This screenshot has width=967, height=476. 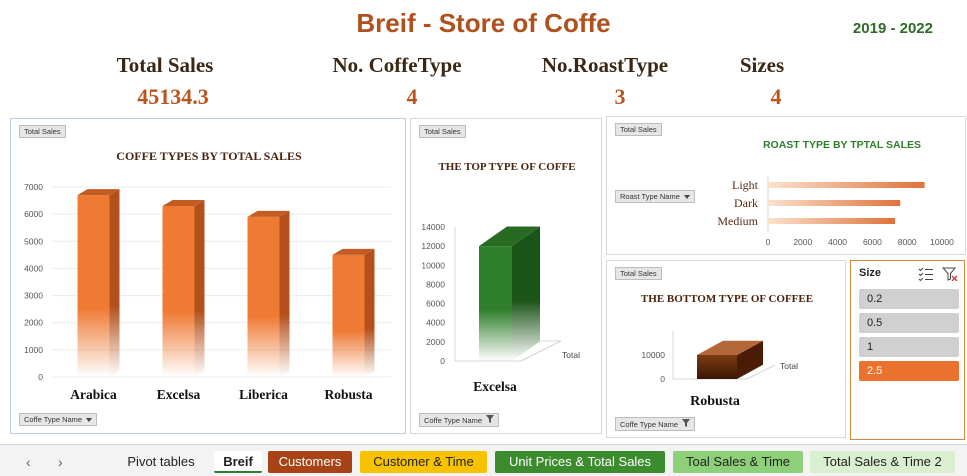 What do you see at coordinates (870, 273) in the screenshot?
I see `slicer-title: Size` at bounding box center [870, 273].